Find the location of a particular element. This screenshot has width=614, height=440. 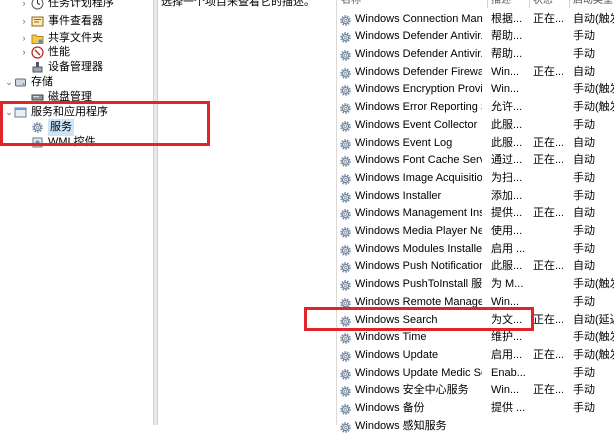

tree-node-10: WMI 控件 is located at coordinates (75, 142).